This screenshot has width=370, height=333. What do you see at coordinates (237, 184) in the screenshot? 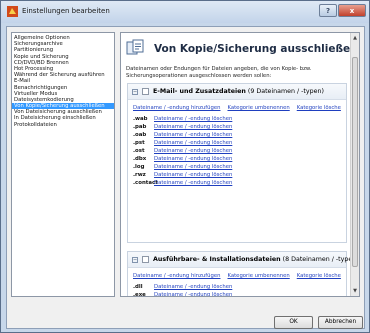
I see `extension-row: .contactDateiname / -endung löschen` at bounding box center [237, 184].